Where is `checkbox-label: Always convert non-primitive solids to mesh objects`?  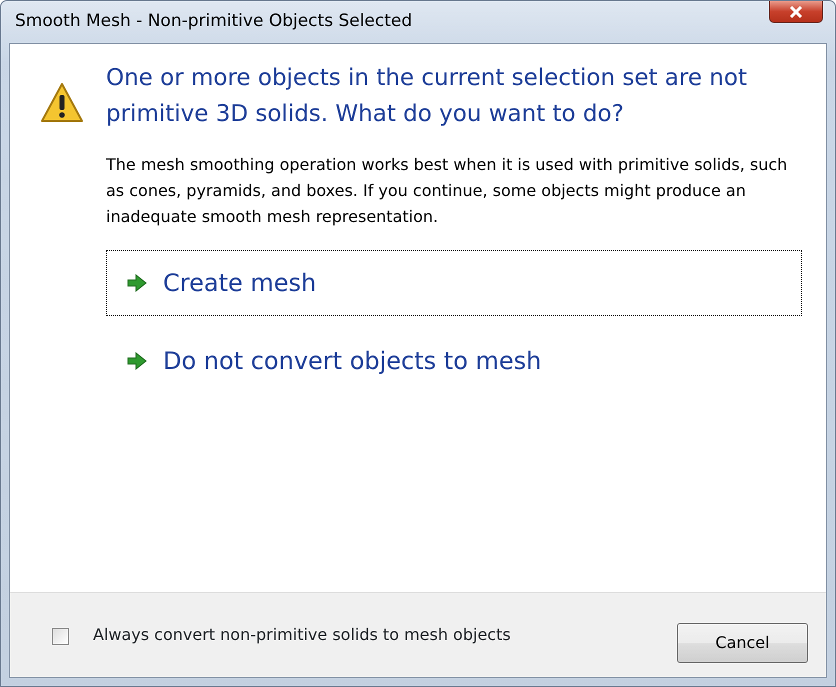
checkbox-label: Always convert non-primitive solids to mesh objects is located at coordinates (302, 635).